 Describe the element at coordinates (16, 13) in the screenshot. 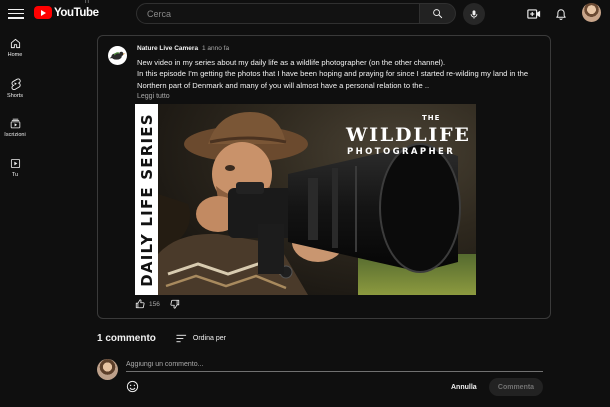

I see `menu-icon` at that location.